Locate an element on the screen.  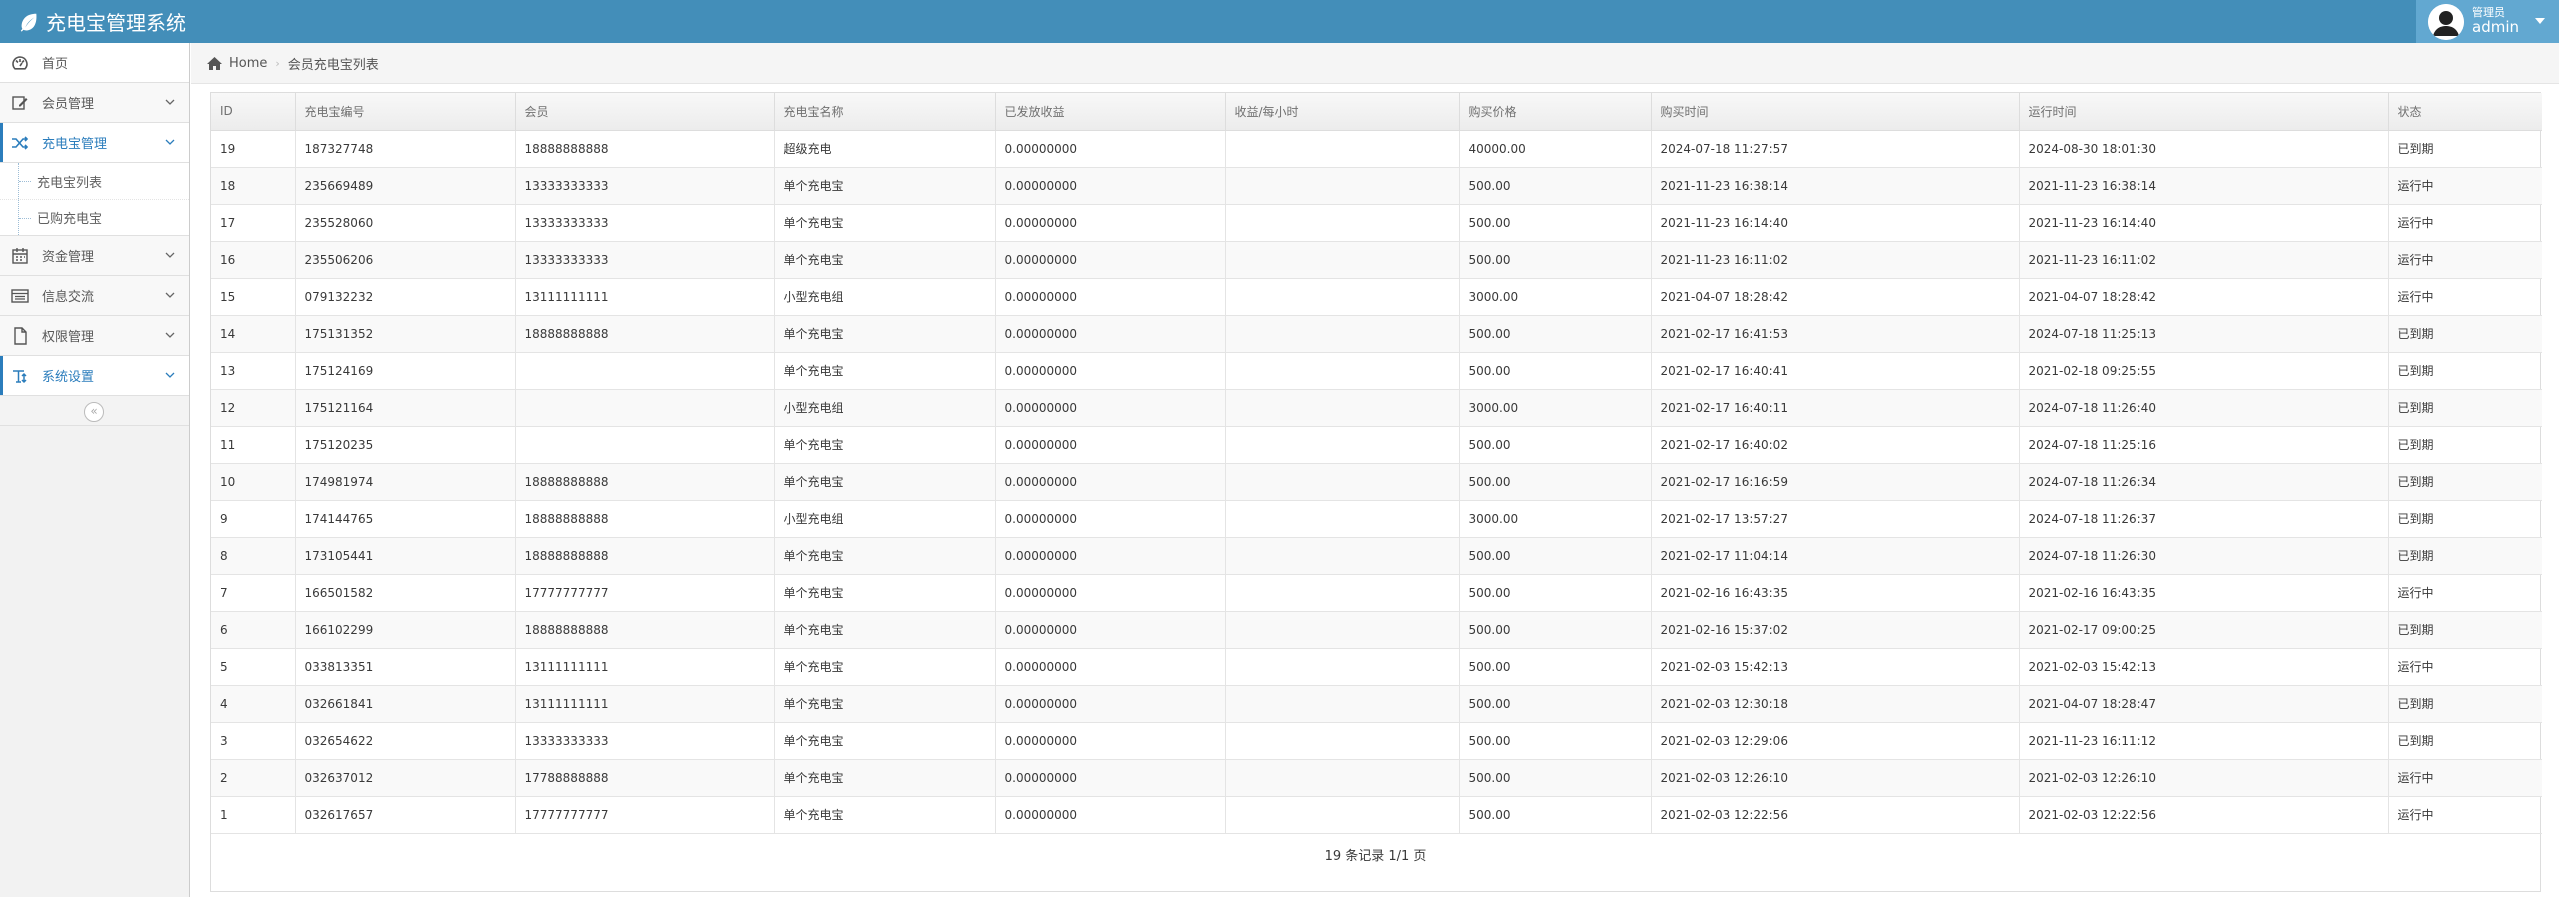
table-cell: 2021-02-03 12:30:18 is located at coordinates (1835, 703).